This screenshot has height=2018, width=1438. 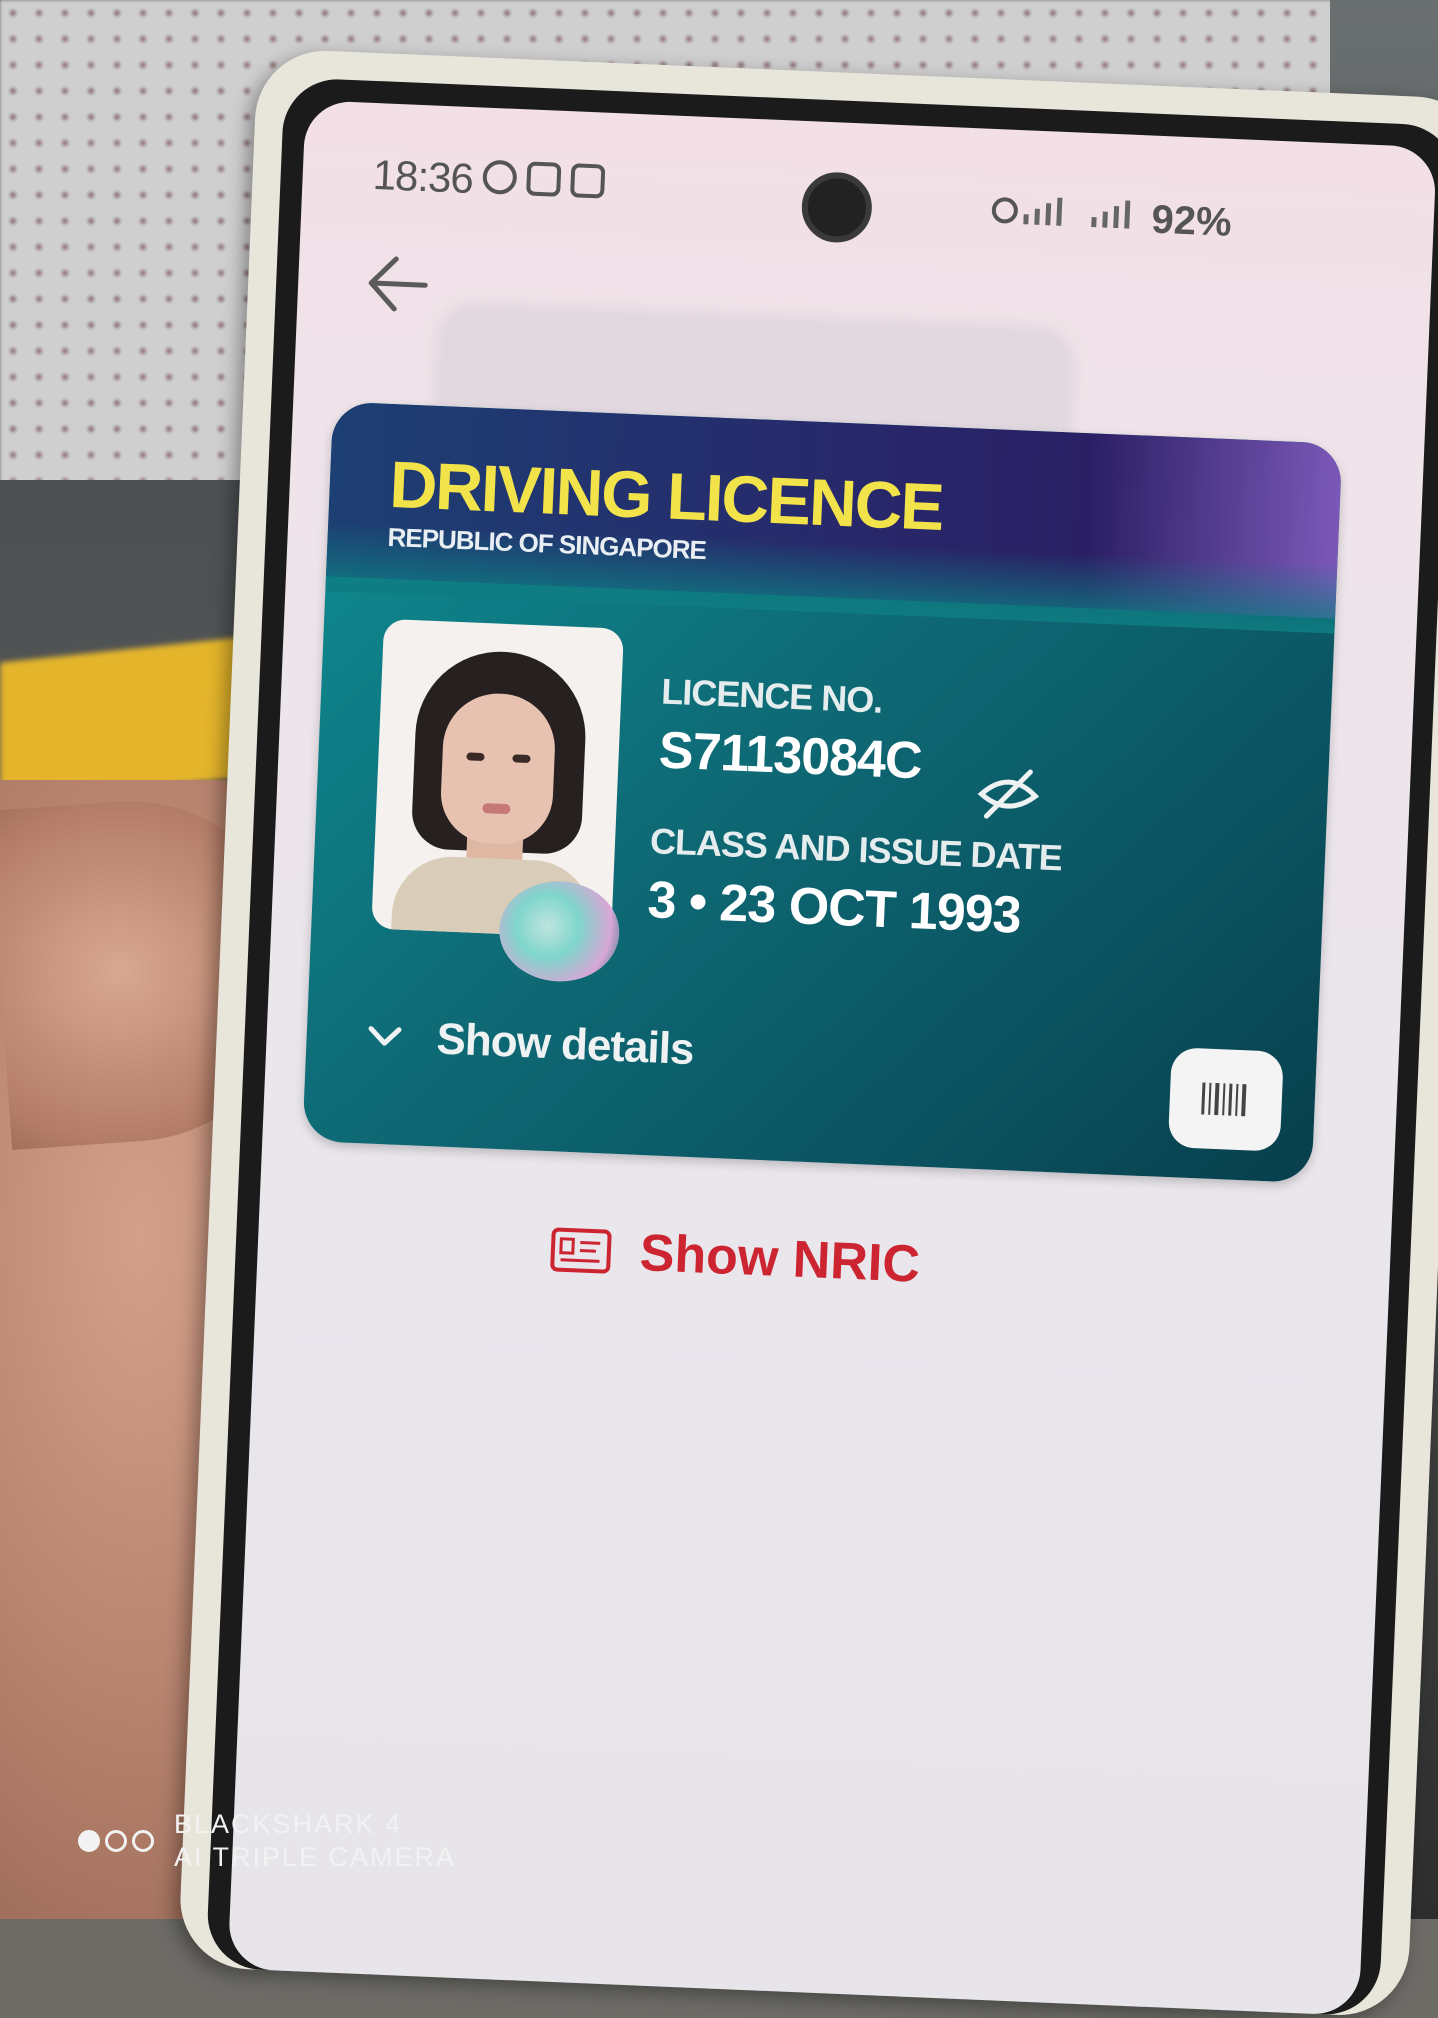 I want to click on watermark-line-1: BLACKSHARK 4, so click(x=288, y=1824).